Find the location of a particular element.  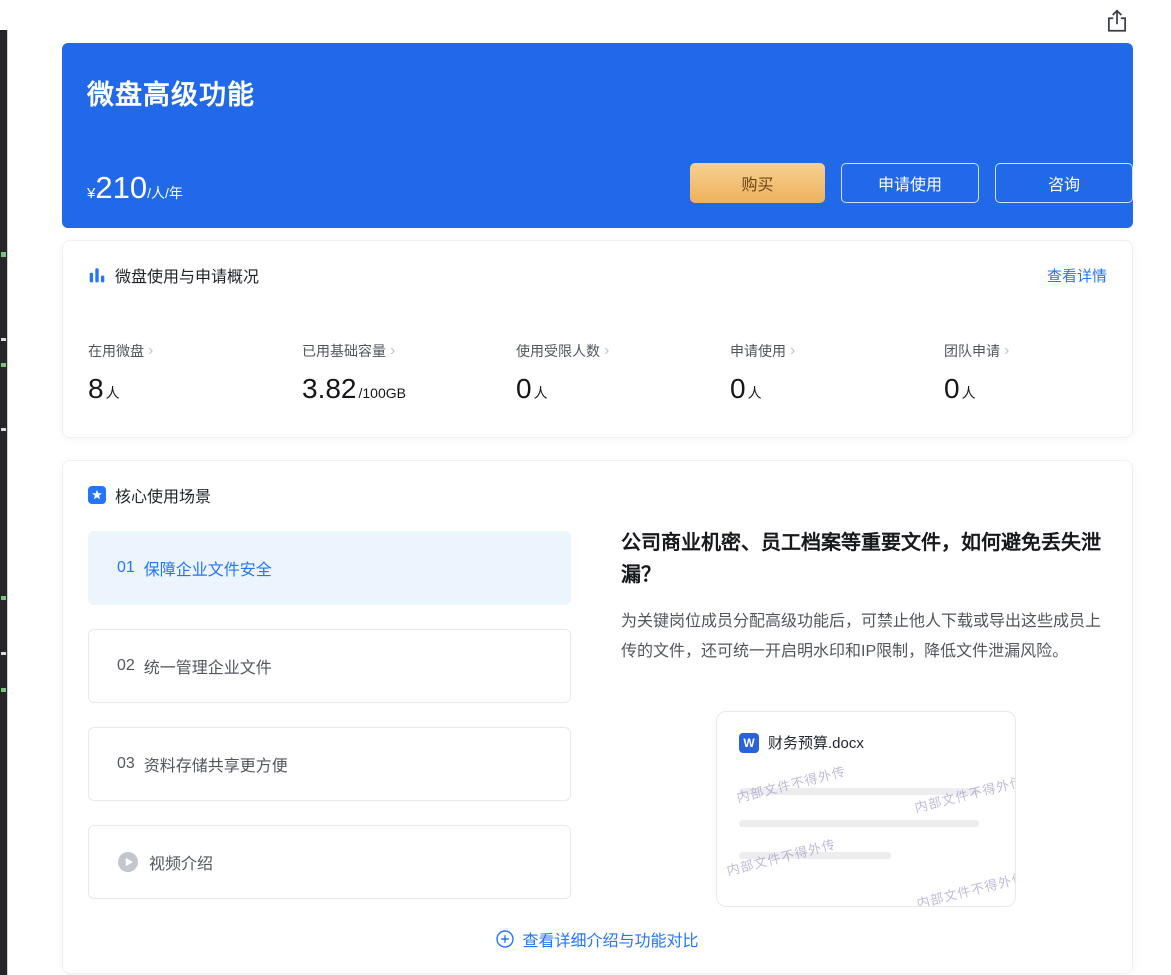

stat-apply-use: 申请使用 › 0 人 is located at coordinates (837, 373).